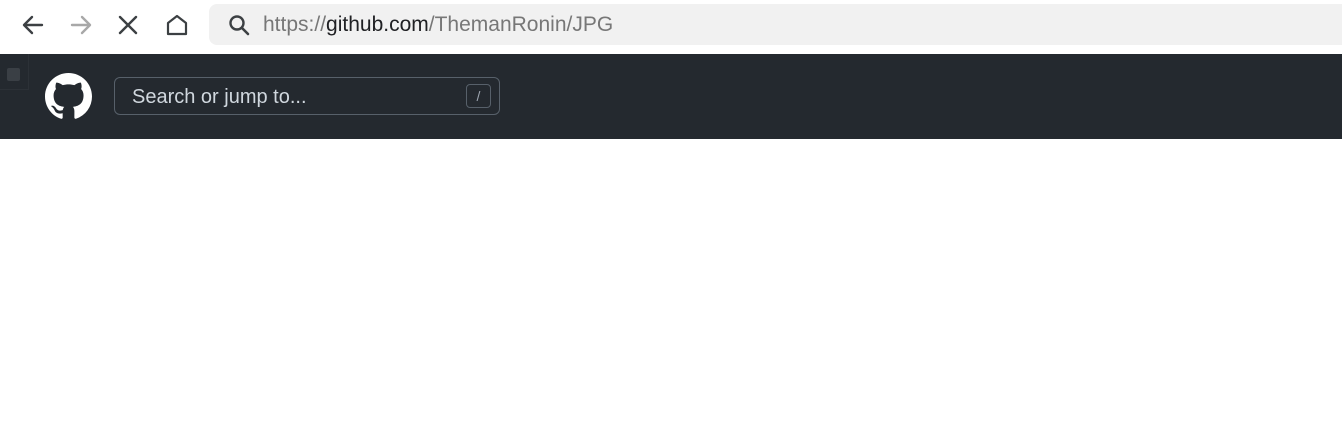 This screenshot has width=1342, height=442. I want to click on back-button, so click(33, 25).